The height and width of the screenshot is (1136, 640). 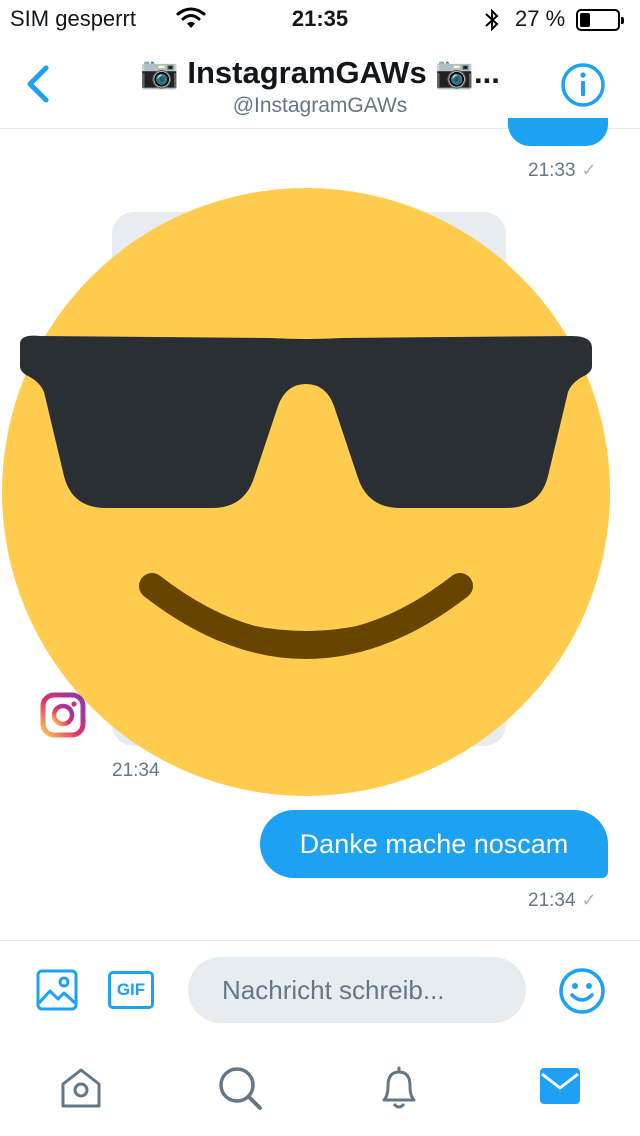 What do you see at coordinates (560, 1088) in the screenshot?
I see `mail-icon` at bounding box center [560, 1088].